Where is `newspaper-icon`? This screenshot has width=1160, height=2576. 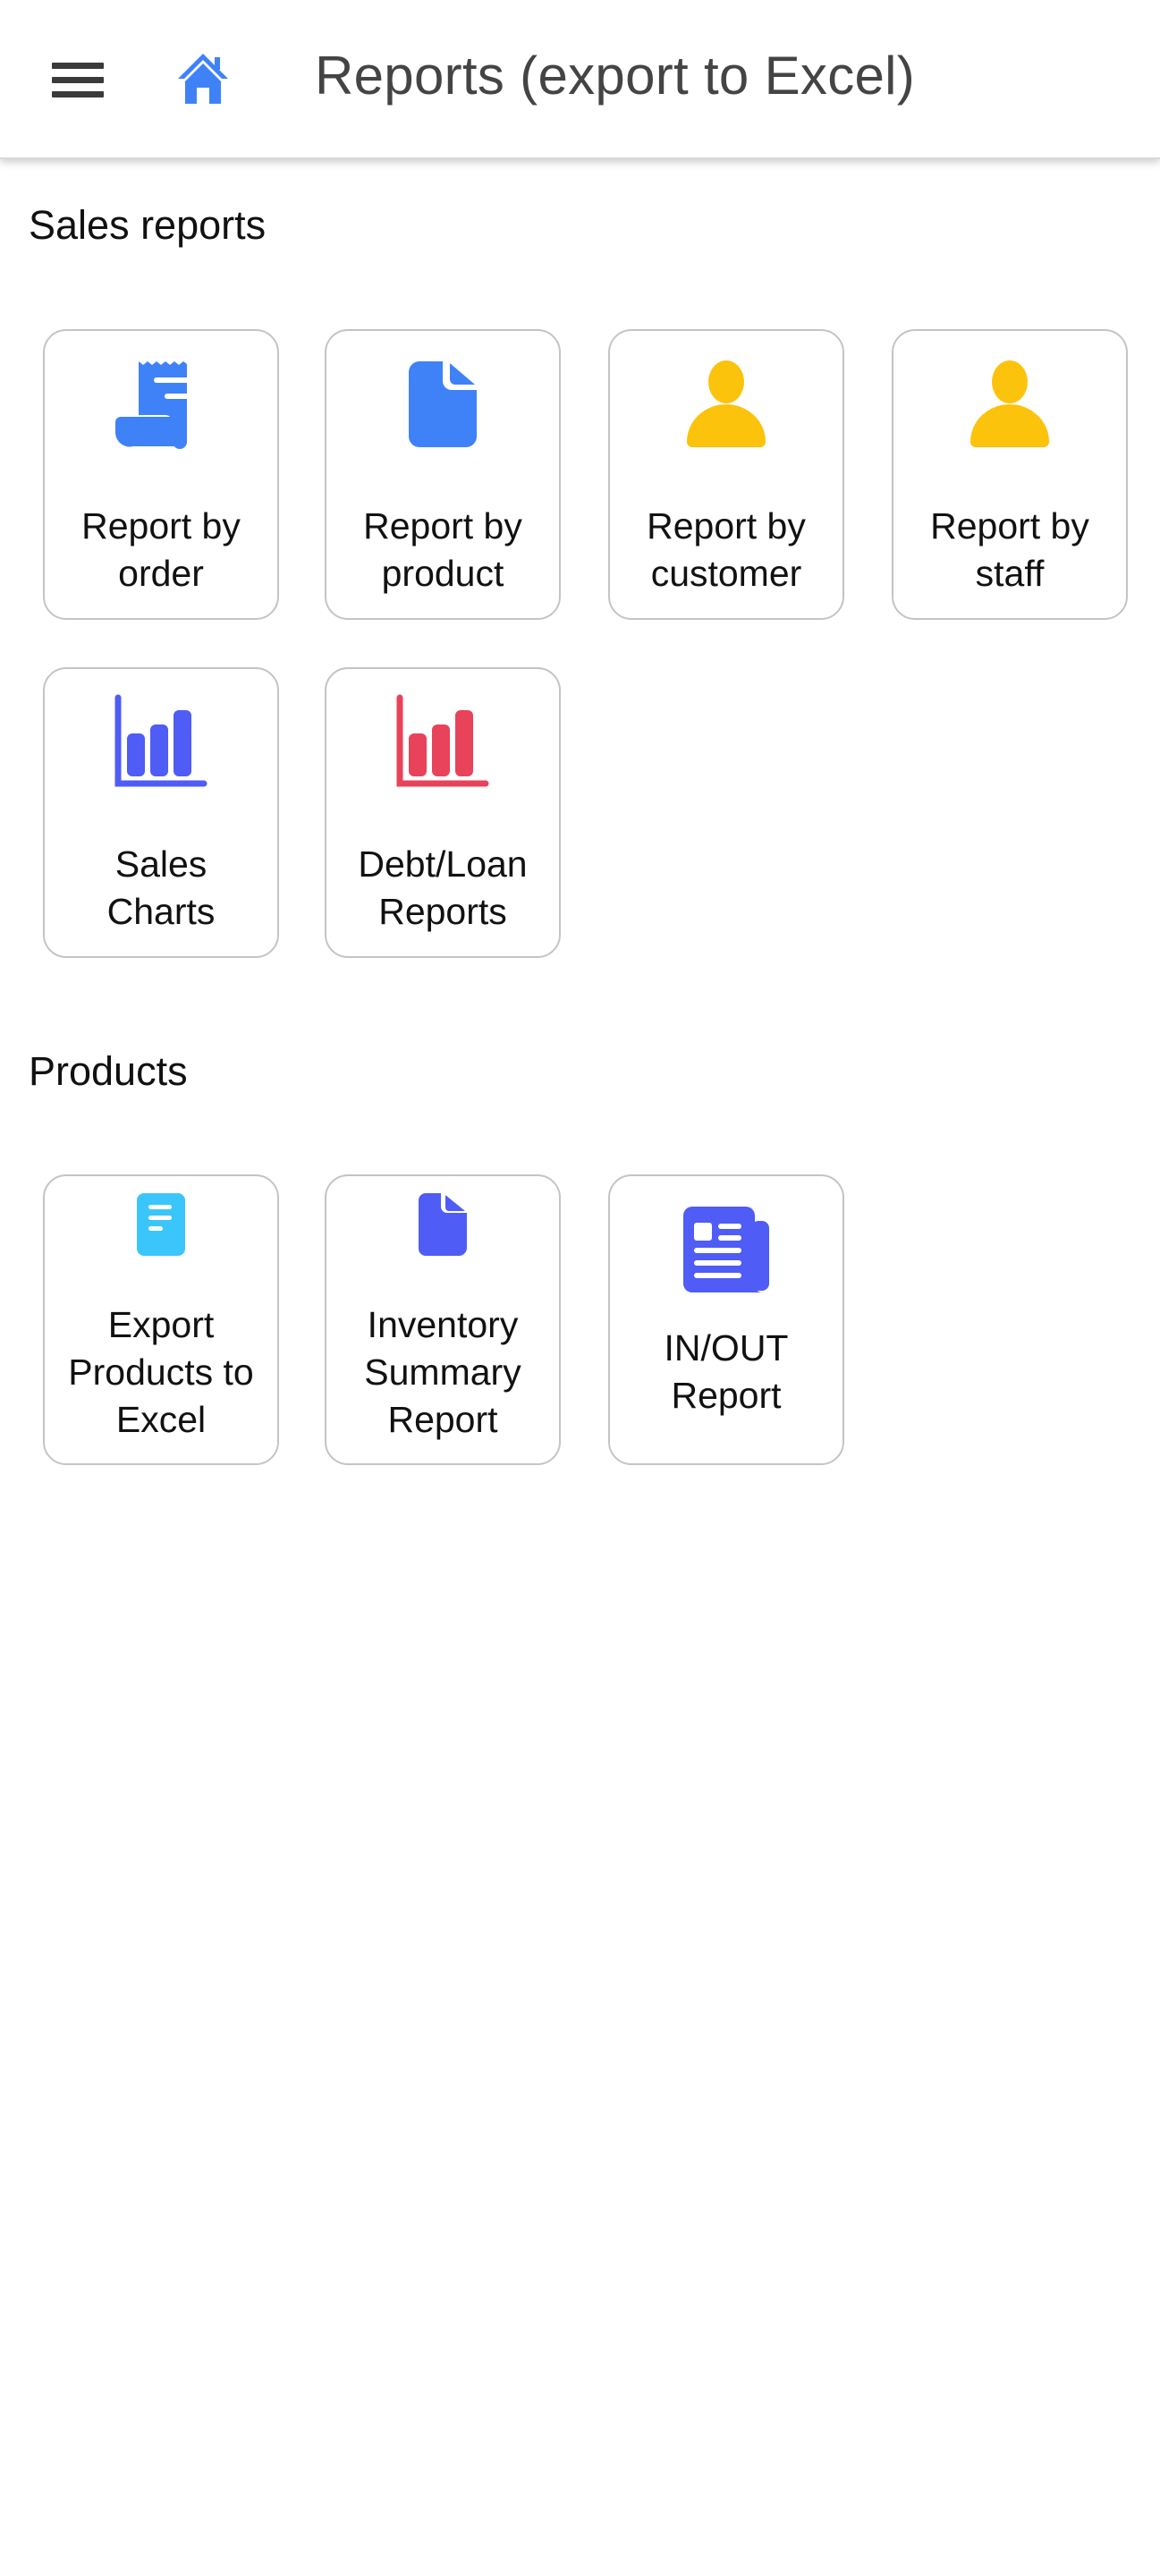
newspaper-icon is located at coordinates (726, 1249).